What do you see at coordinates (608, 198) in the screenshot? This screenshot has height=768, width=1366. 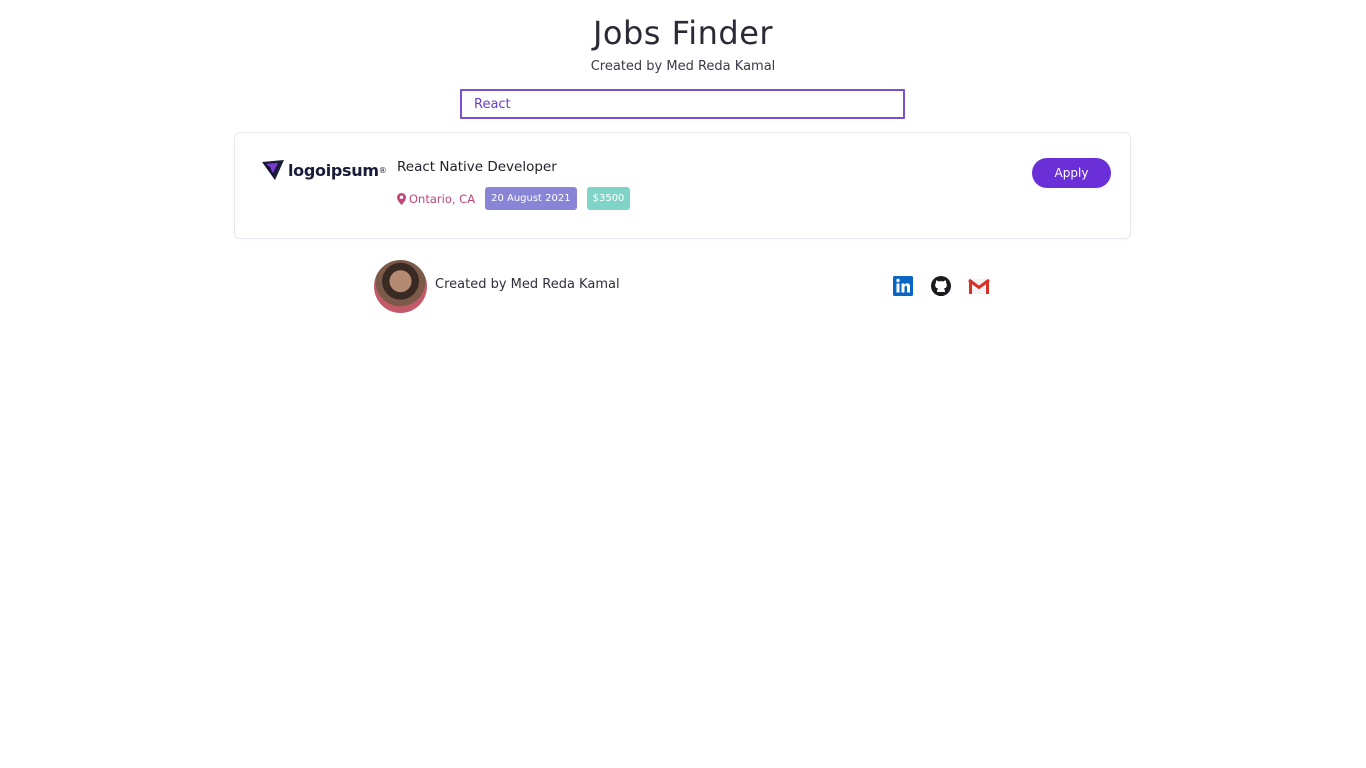 I see `salary-badge: $3500` at bounding box center [608, 198].